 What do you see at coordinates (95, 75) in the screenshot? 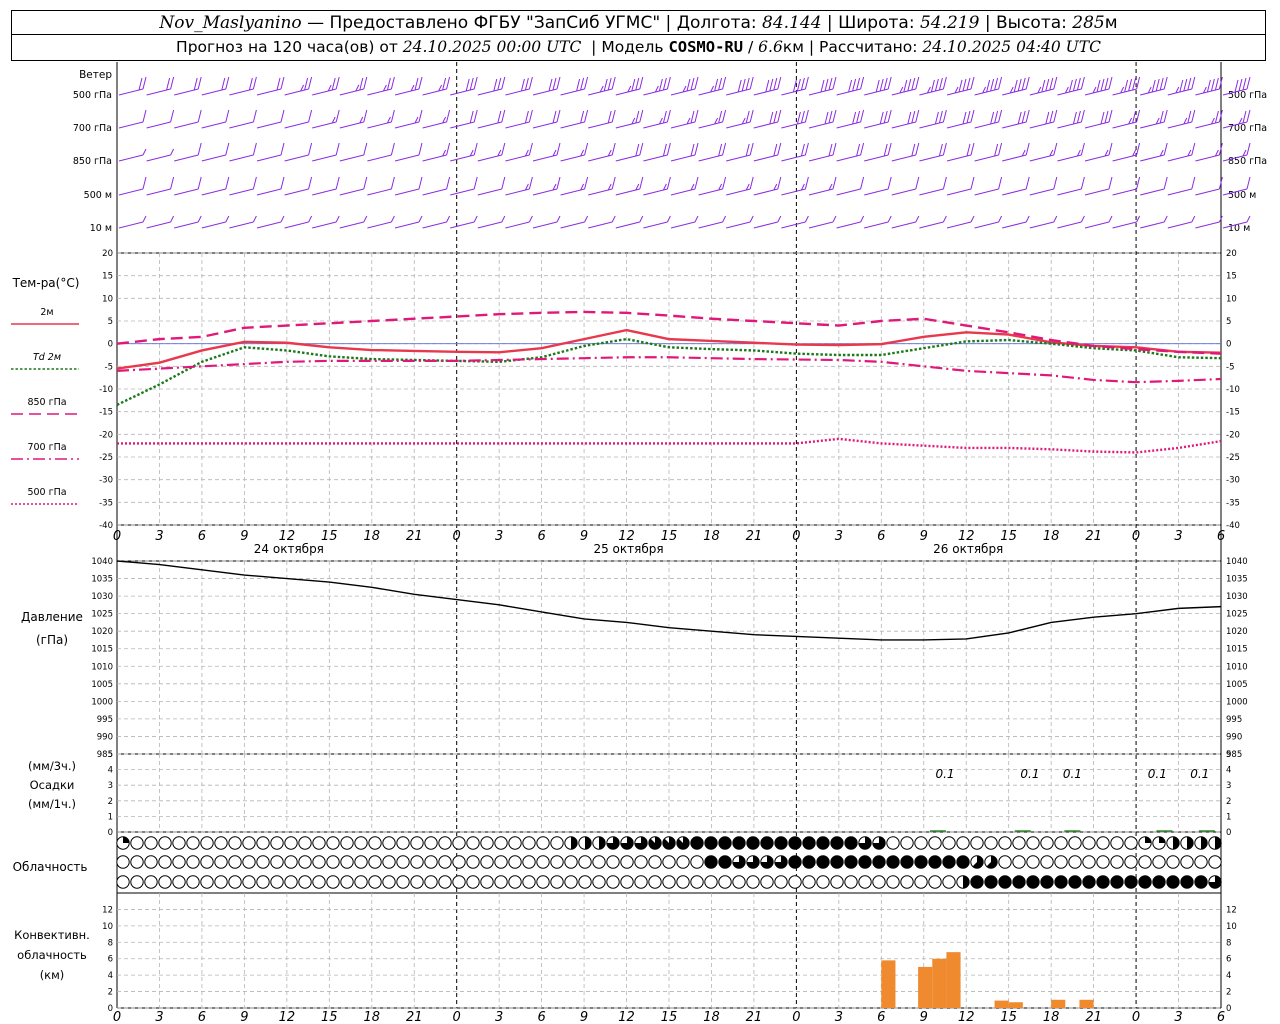
I see `wind-title: Ветер` at bounding box center [95, 75].